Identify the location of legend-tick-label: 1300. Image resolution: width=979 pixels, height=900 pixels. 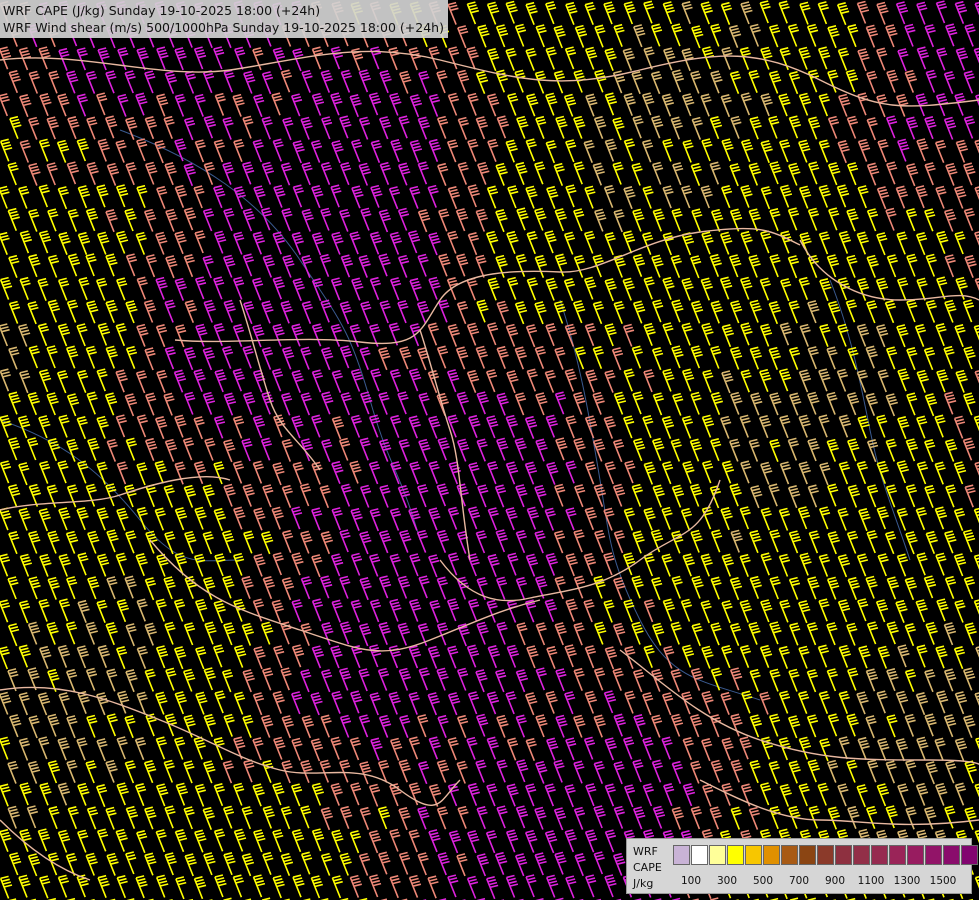
(907, 881).